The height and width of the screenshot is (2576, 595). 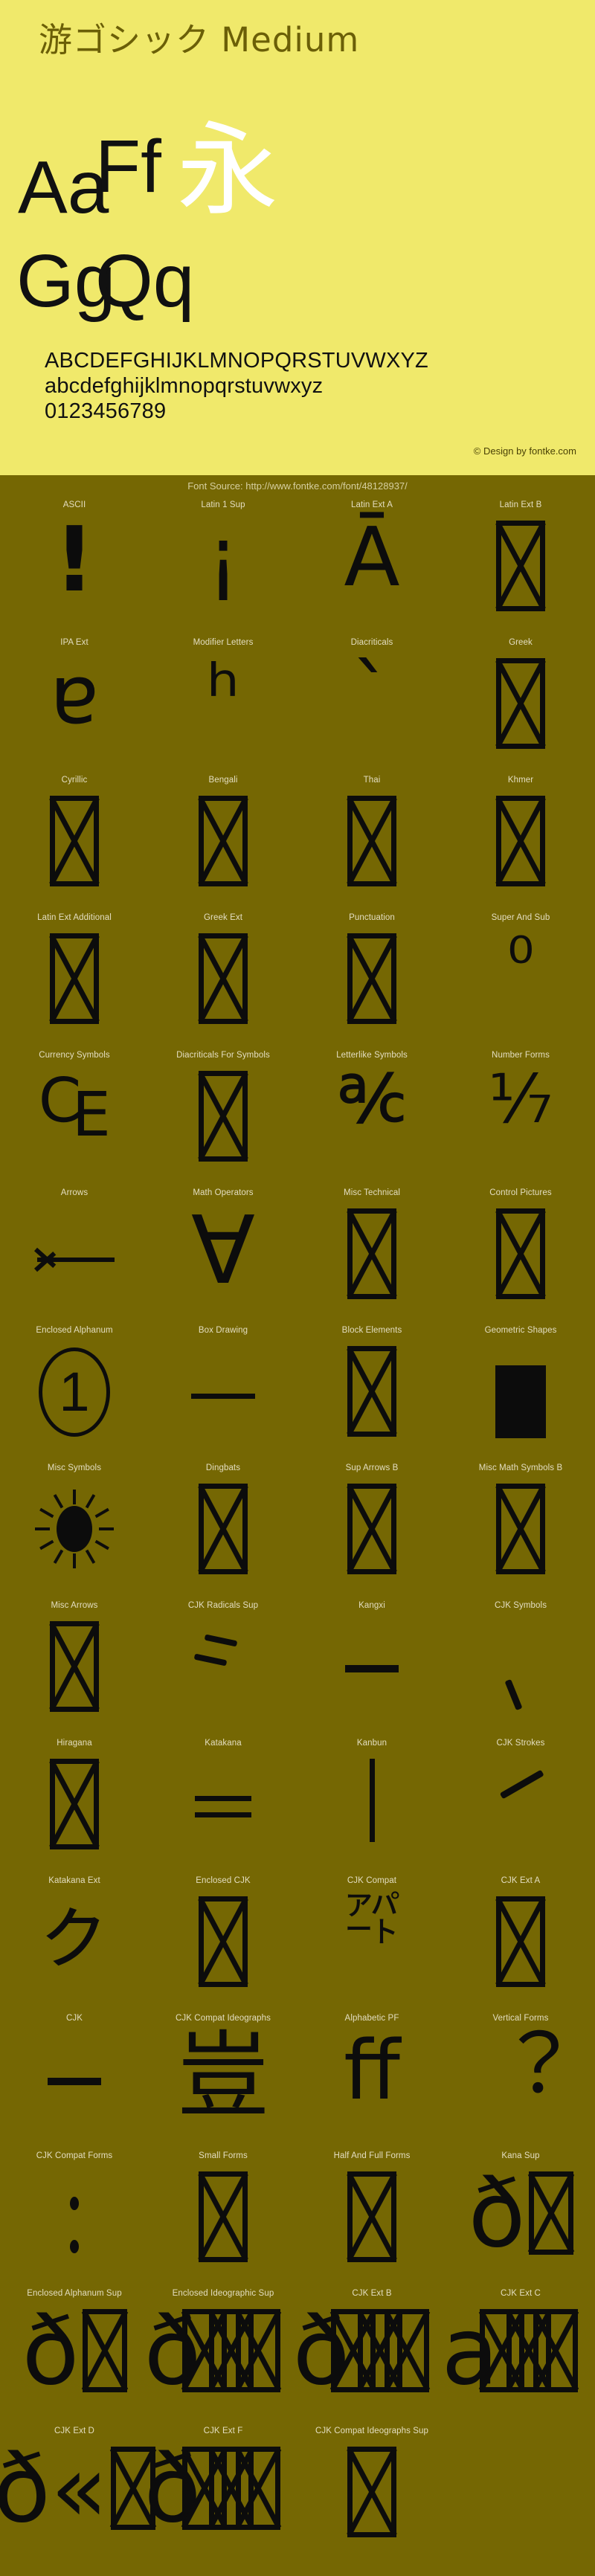 What do you see at coordinates (74, 1880) in the screenshot?
I see `unicode-block-label: Katakana Ext` at bounding box center [74, 1880].